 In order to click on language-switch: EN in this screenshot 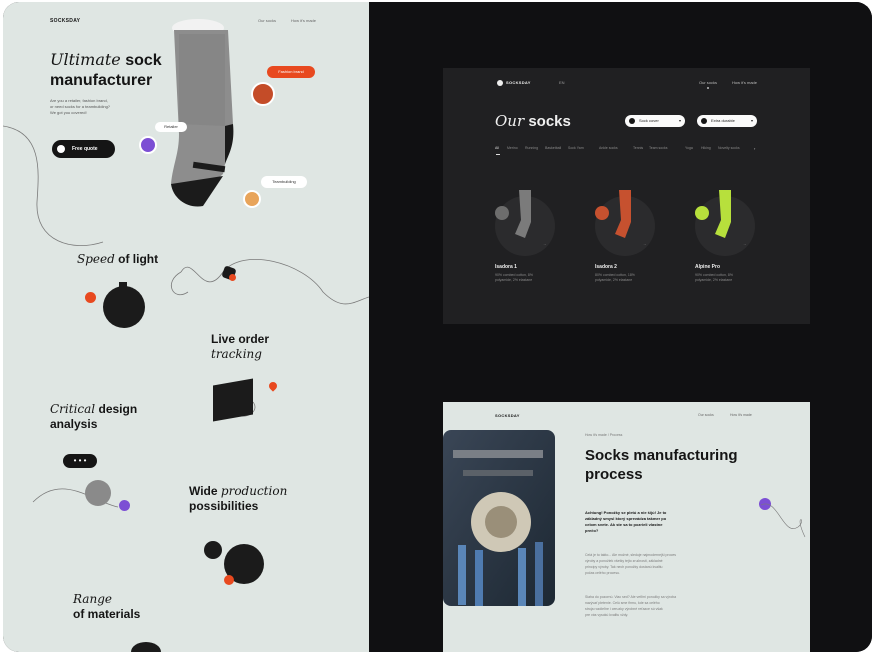, I will do `click(562, 82)`.